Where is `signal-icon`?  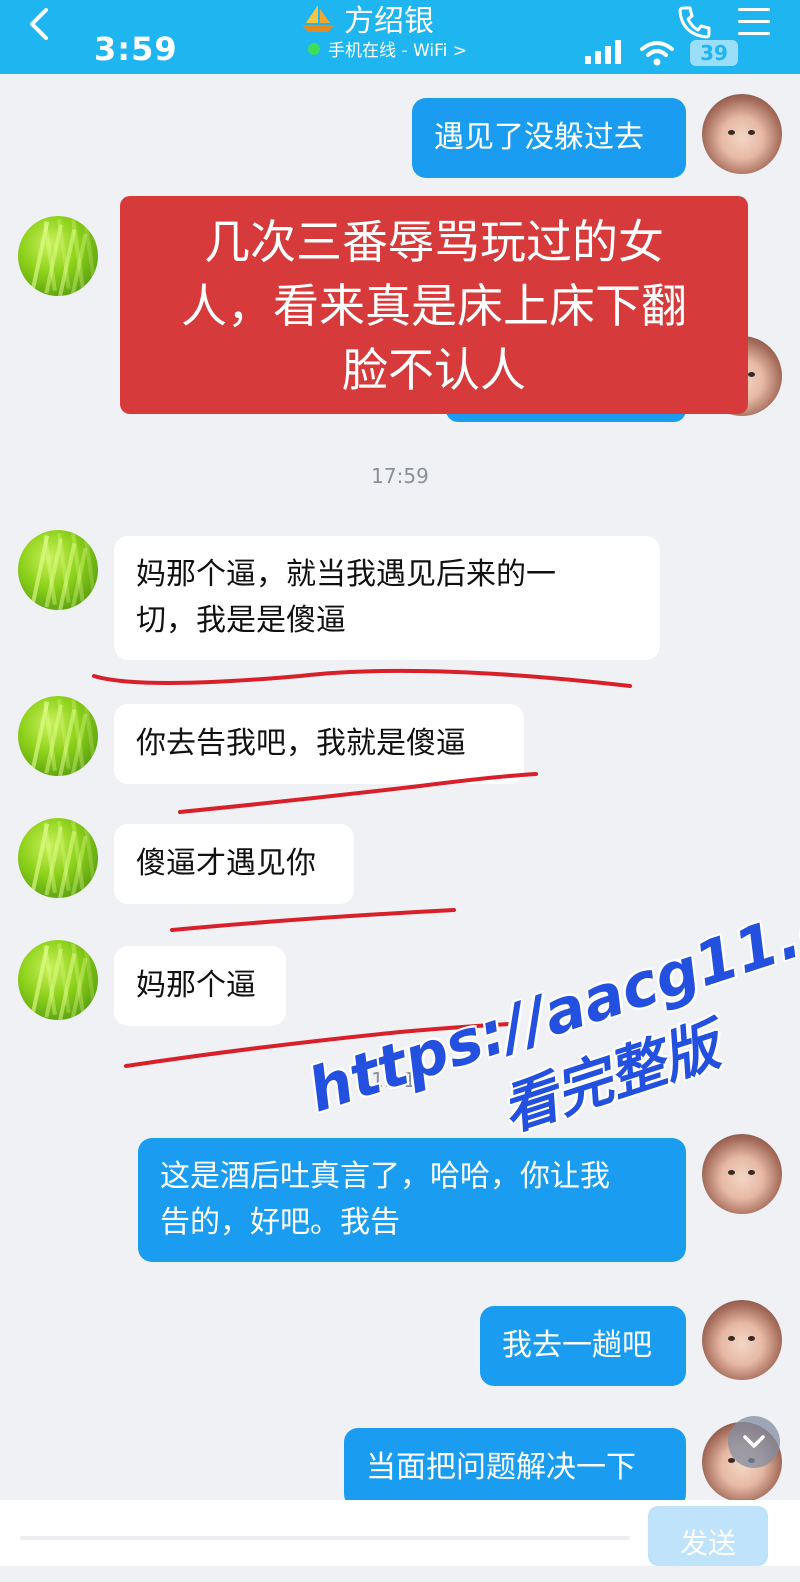
signal-icon is located at coordinates (603, 52).